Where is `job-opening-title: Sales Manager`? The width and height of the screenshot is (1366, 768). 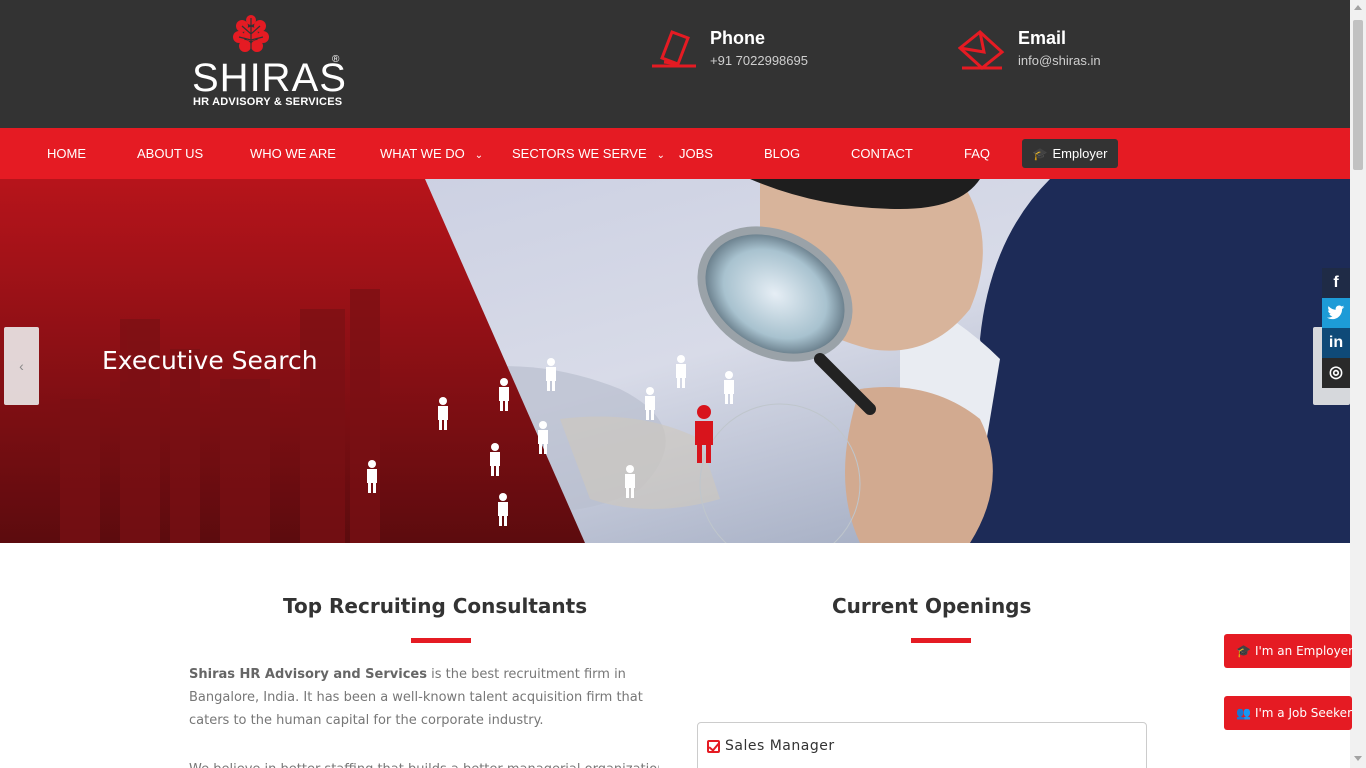 job-opening-title: Sales Manager is located at coordinates (780, 746).